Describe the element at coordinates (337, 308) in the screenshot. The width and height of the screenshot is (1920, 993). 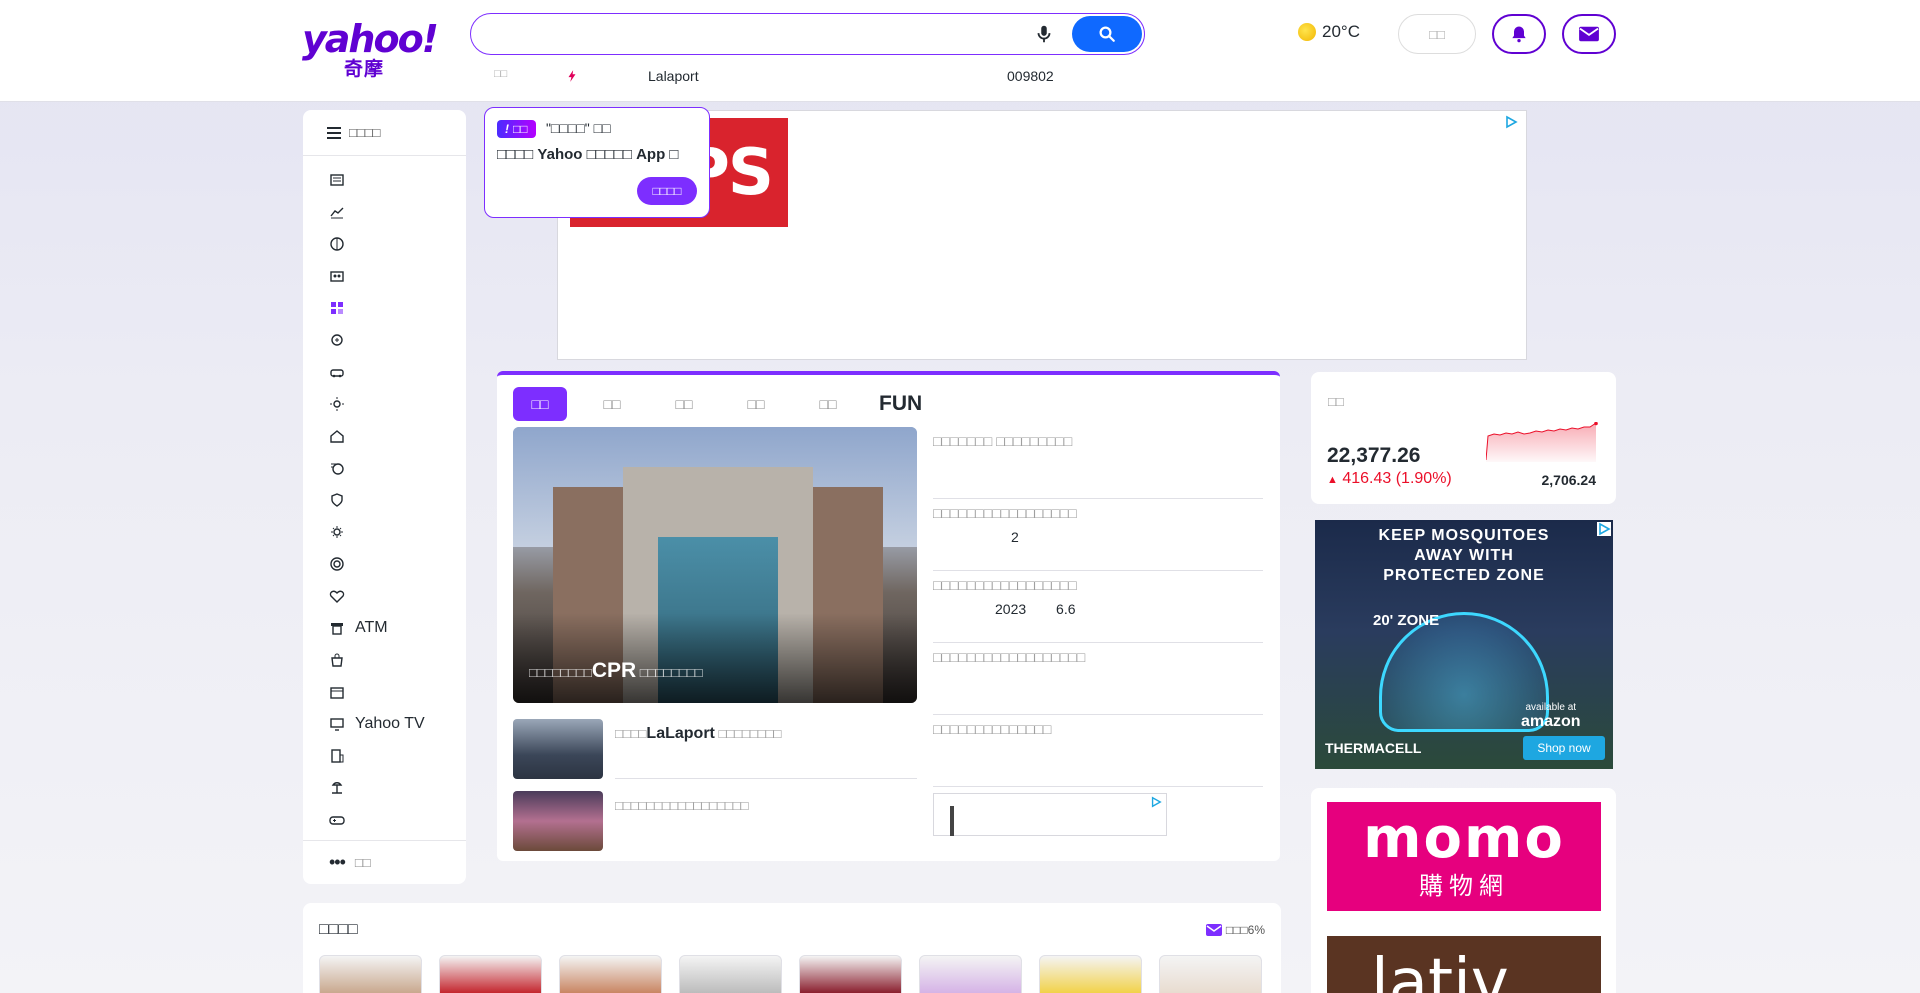
I see `shopping-icon` at that location.